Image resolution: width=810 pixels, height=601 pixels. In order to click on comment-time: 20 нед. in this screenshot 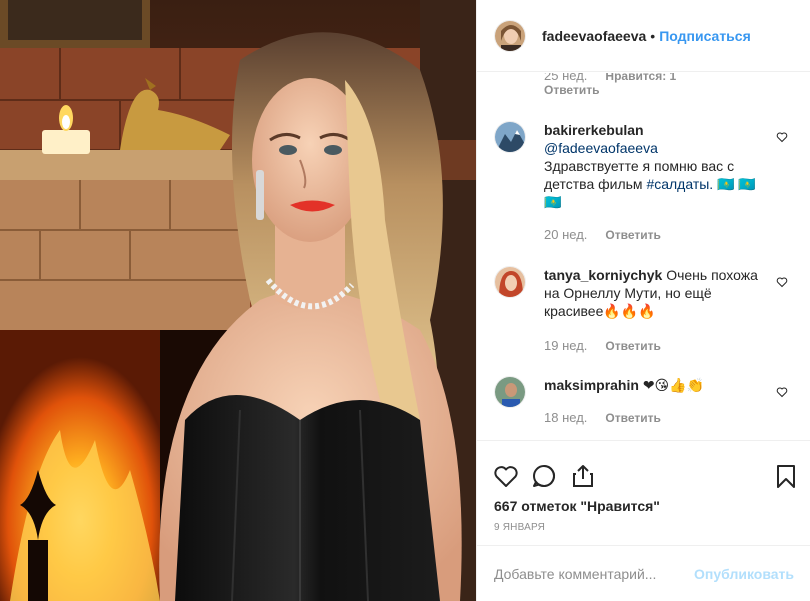, I will do `click(565, 234)`.